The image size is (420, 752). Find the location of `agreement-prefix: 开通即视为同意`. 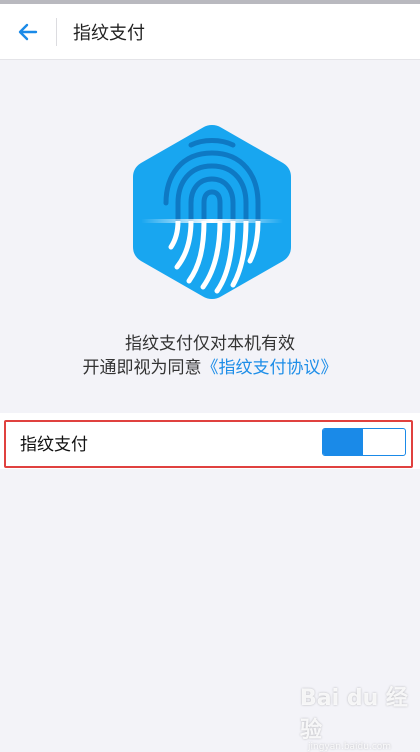

agreement-prefix: 开通即视为同意 is located at coordinates (142, 368).